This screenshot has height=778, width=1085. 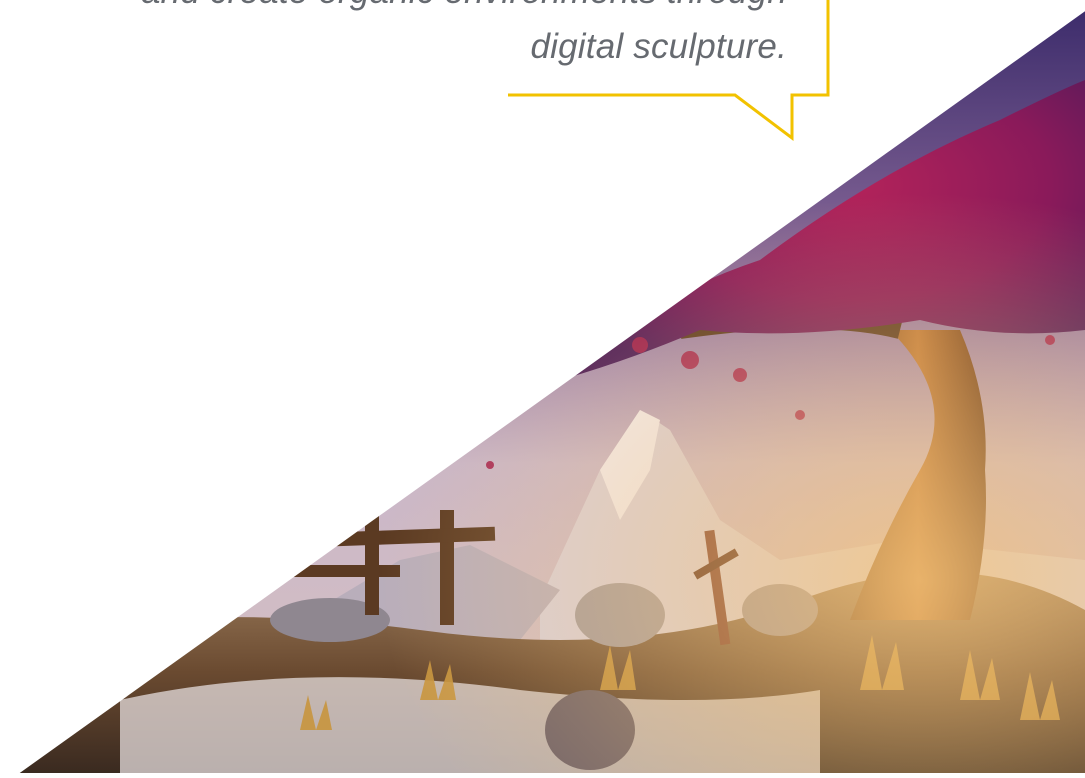 I want to click on quote-line-1: and create organic environments through, so click(x=464, y=6).